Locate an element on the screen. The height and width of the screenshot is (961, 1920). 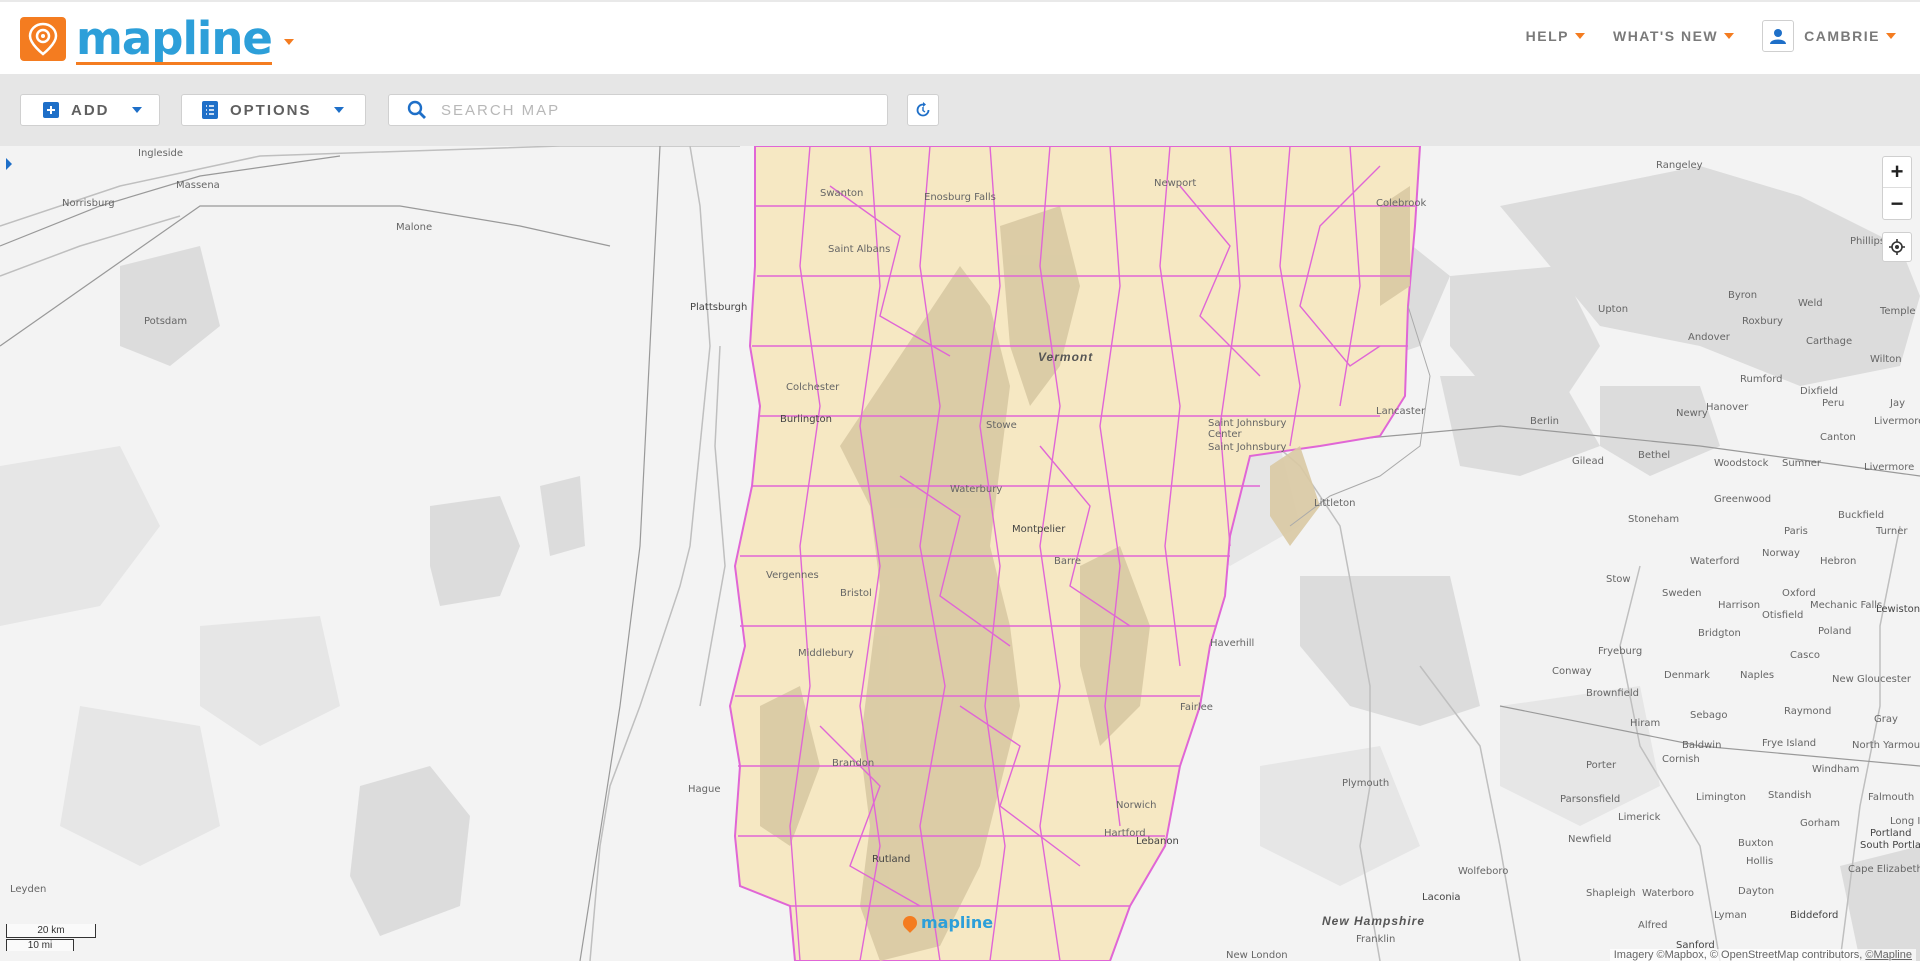
place-label: Dayton is located at coordinates (1756, 891).